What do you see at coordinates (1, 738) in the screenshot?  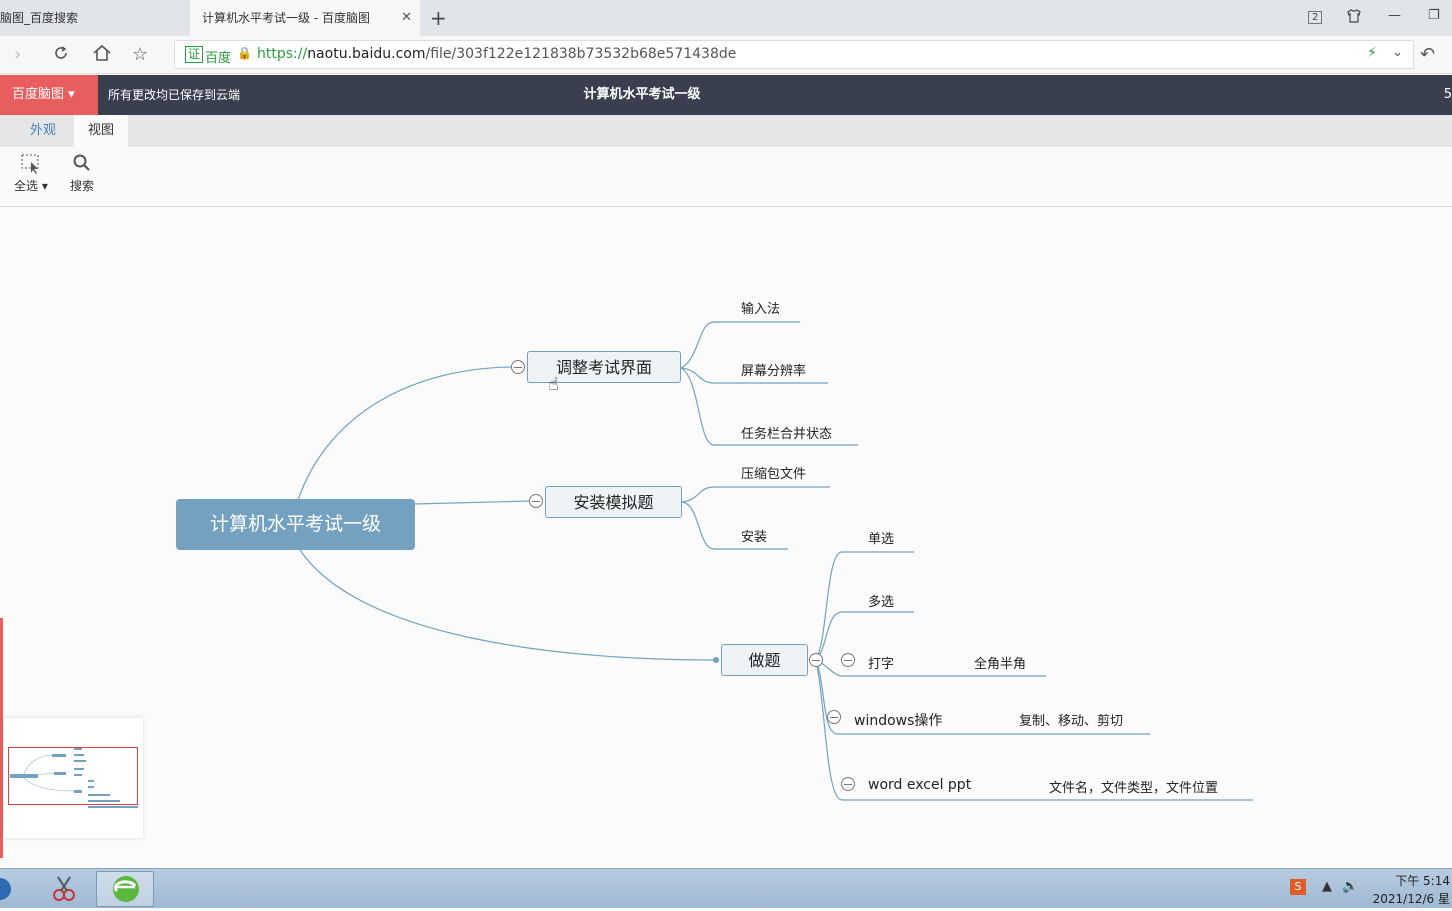 I see `side-accent-bar` at bounding box center [1, 738].